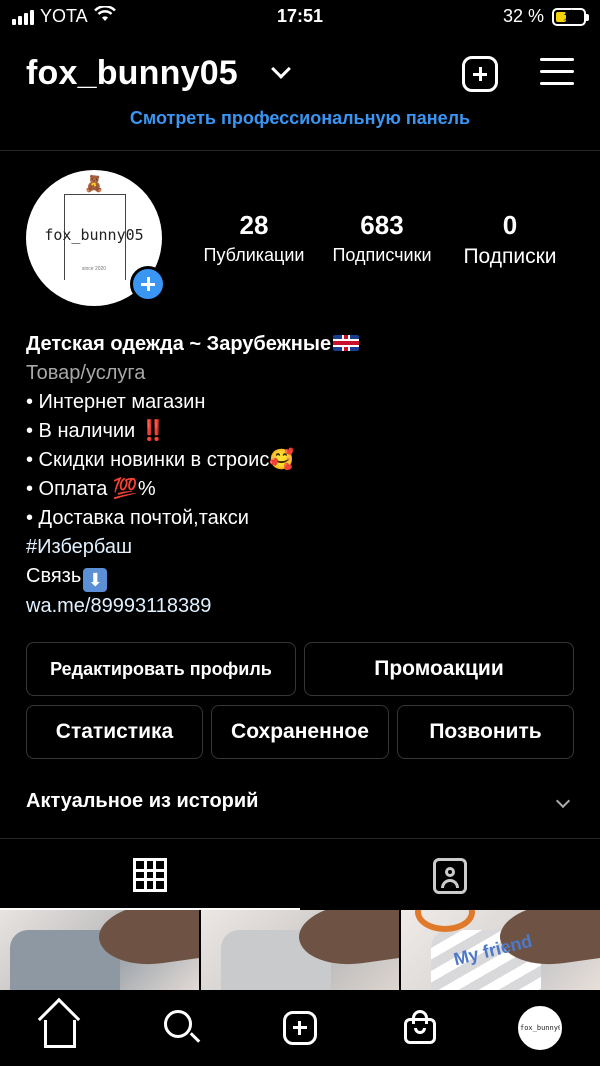  Describe the element at coordinates (94, 184) in the screenshot. I see `bear-icon: 🧸` at that location.